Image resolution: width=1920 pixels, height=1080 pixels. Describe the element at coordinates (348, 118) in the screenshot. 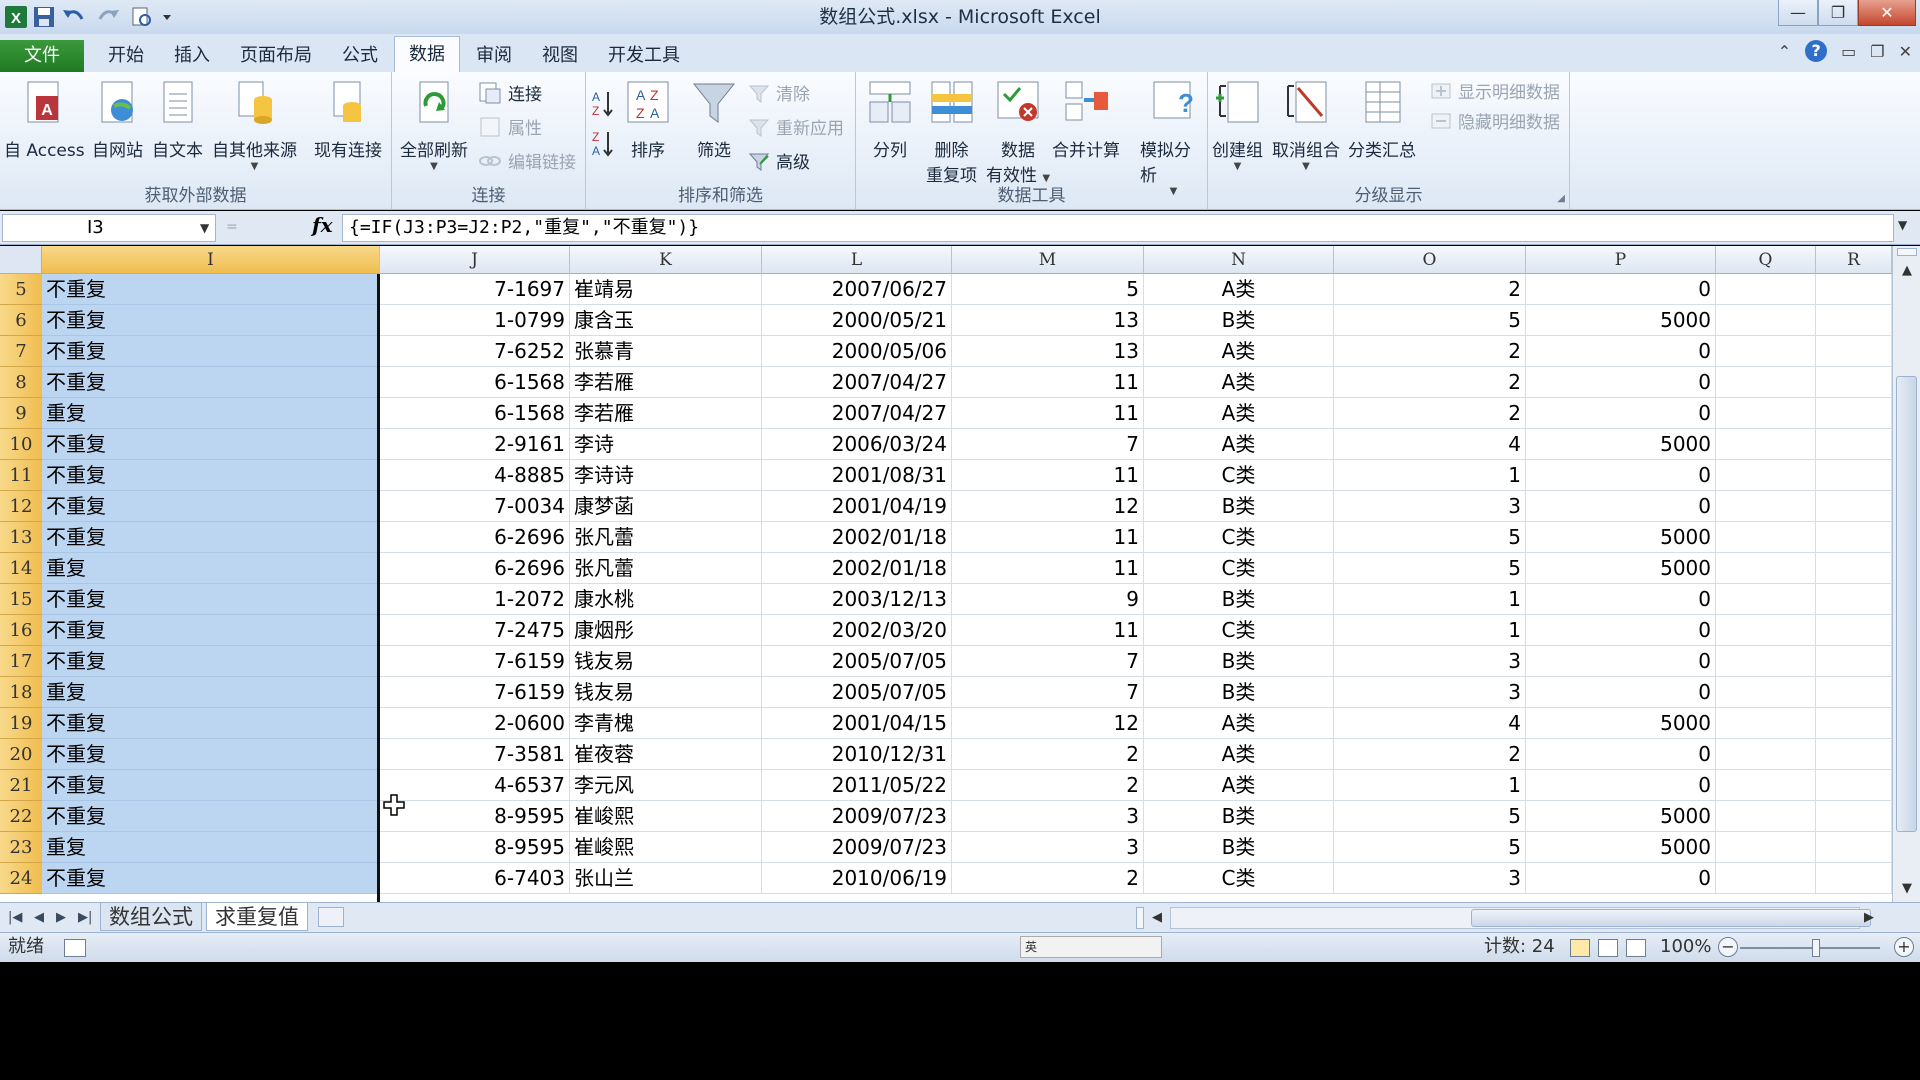

I see `existing-connections-button: 现有连接` at that location.